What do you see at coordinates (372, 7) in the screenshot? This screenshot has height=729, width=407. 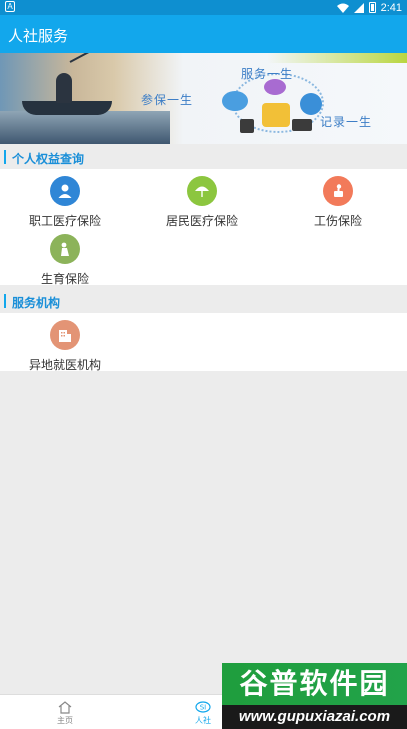 I see `battery-icon` at bounding box center [372, 7].